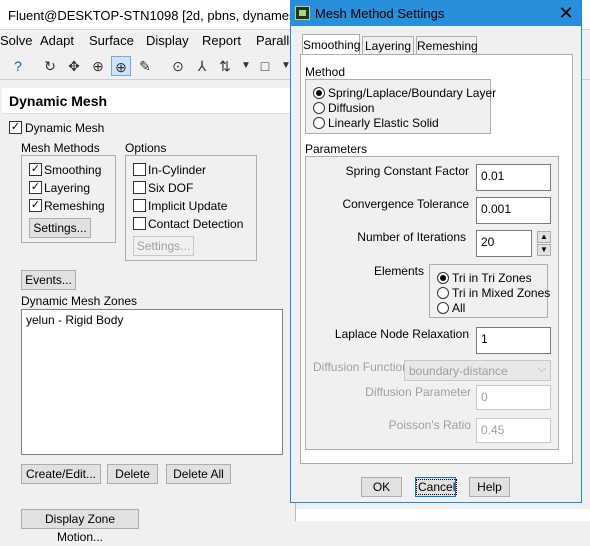 This screenshot has height=546, width=590. What do you see at coordinates (16, 40) in the screenshot?
I see `menu-solve: Solve` at bounding box center [16, 40].